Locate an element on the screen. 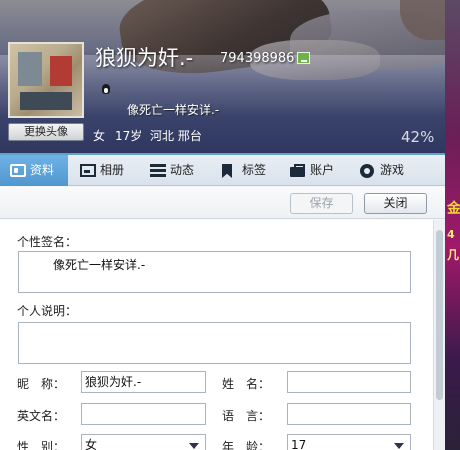 The image size is (460, 450). tab-album: 相册 is located at coordinates (102, 170).